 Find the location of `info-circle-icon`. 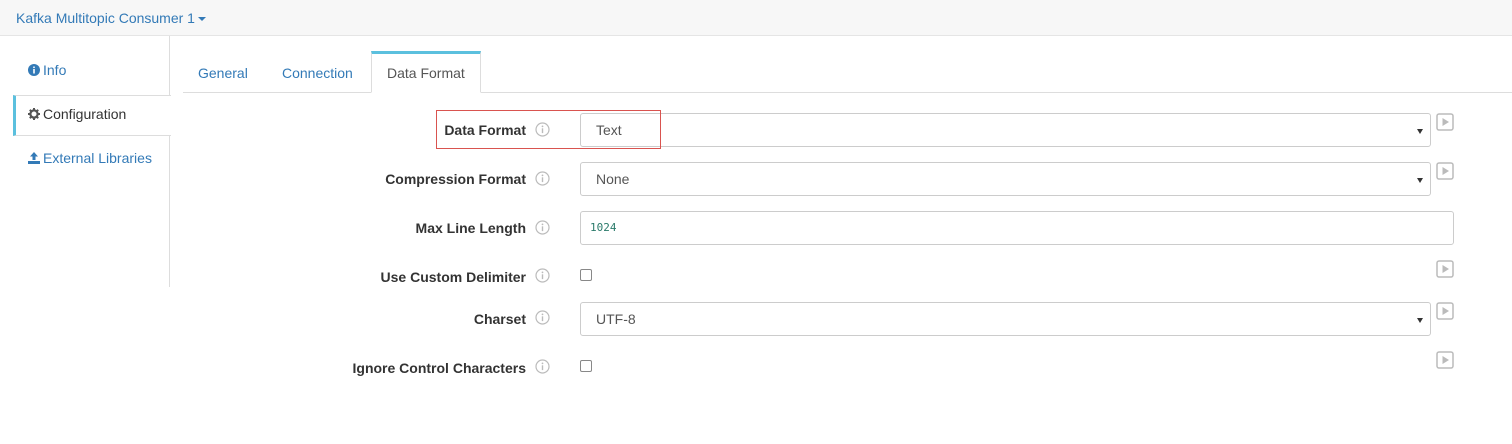

info-circle-icon is located at coordinates (34, 70).